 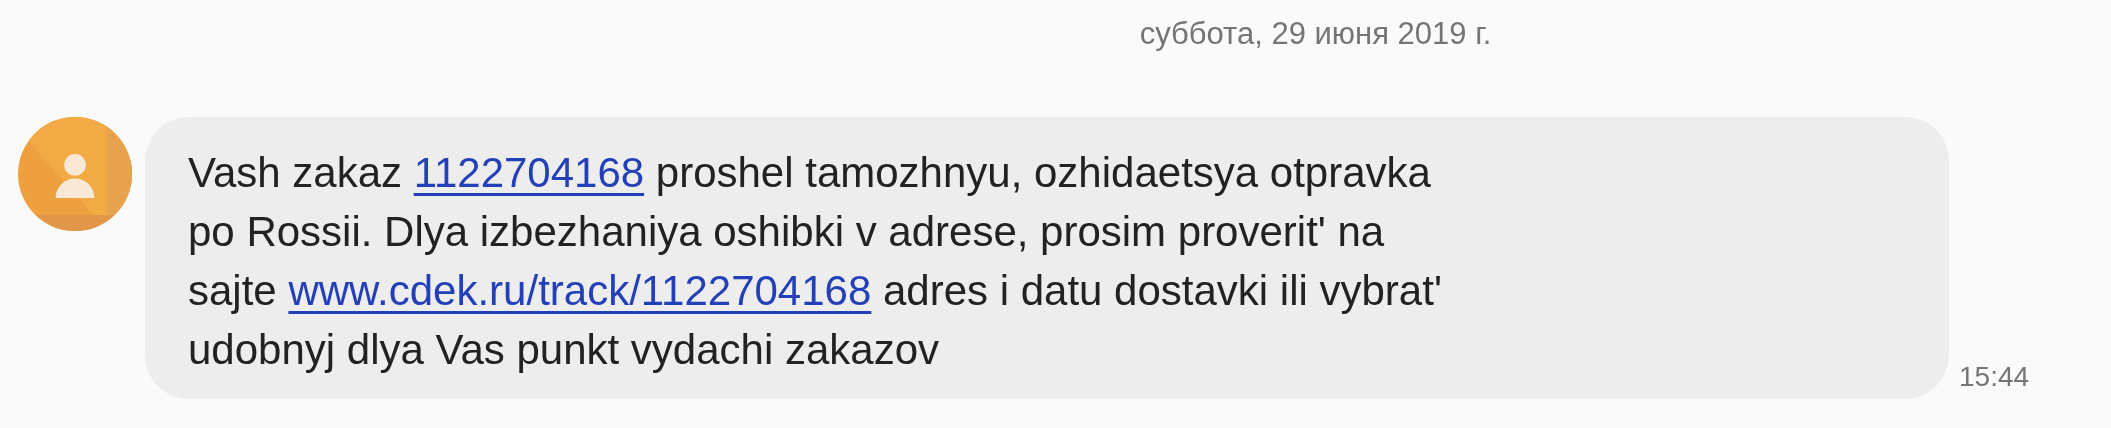 What do you see at coordinates (580, 290) in the screenshot?
I see `message-link: www.cdek.ru/track/1122704168` at bounding box center [580, 290].